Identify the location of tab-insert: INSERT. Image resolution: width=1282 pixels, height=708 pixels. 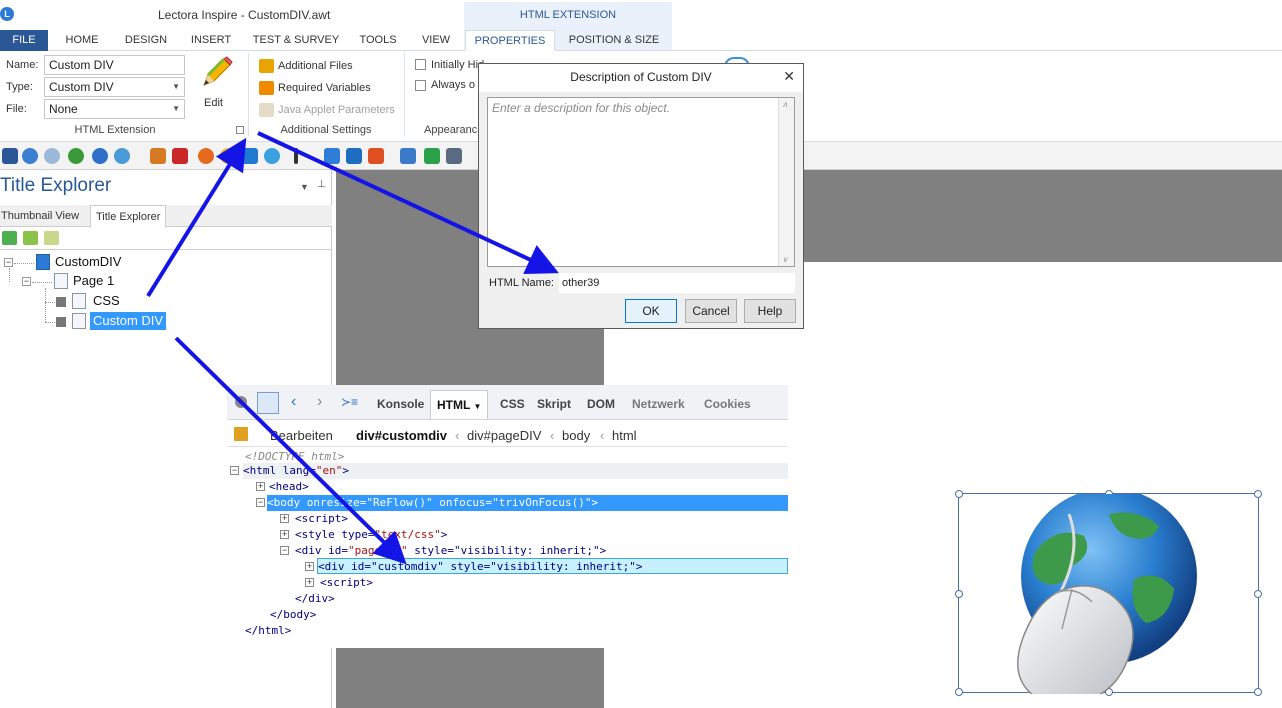
(211, 40).